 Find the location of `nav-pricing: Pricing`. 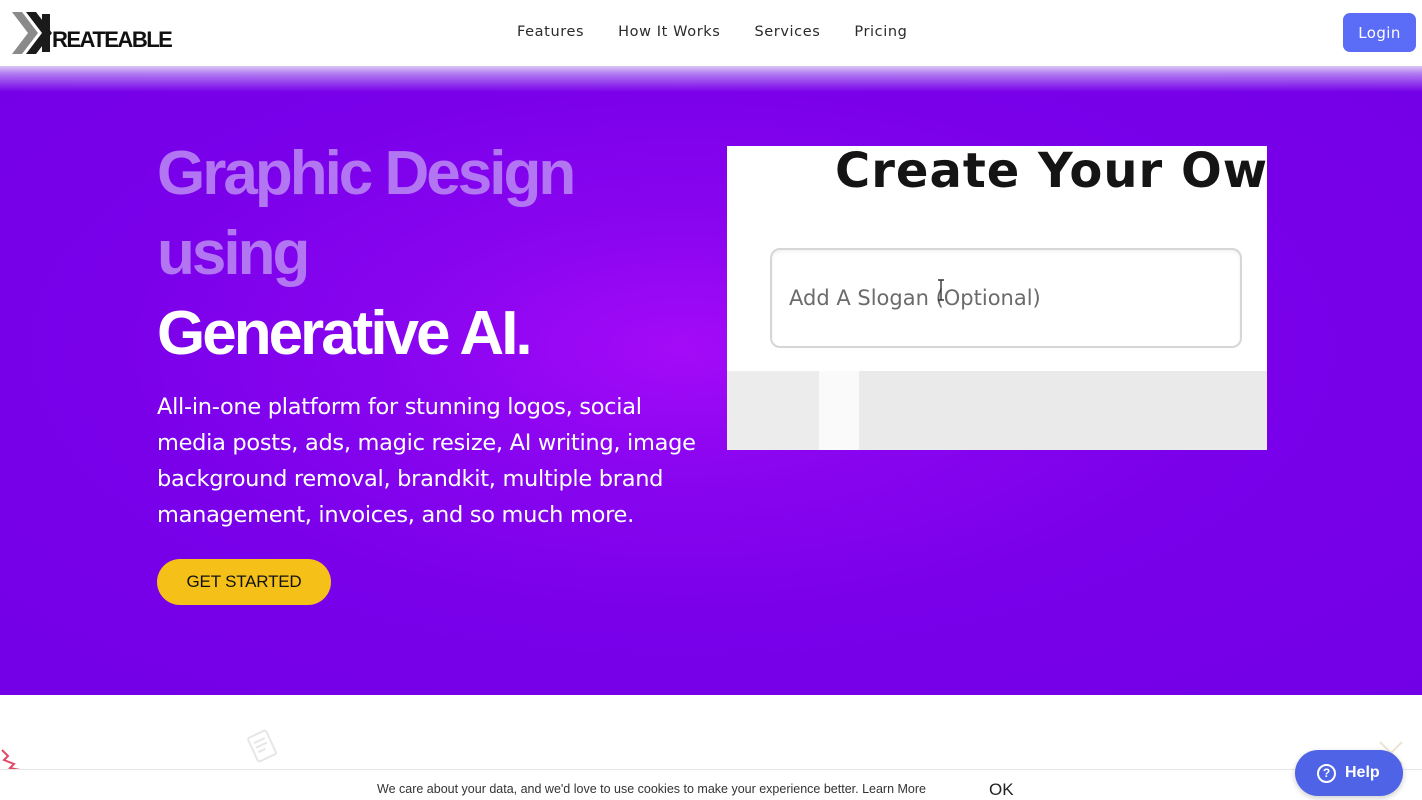

nav-pricing: Pricing is located at coordinates (880, 32).